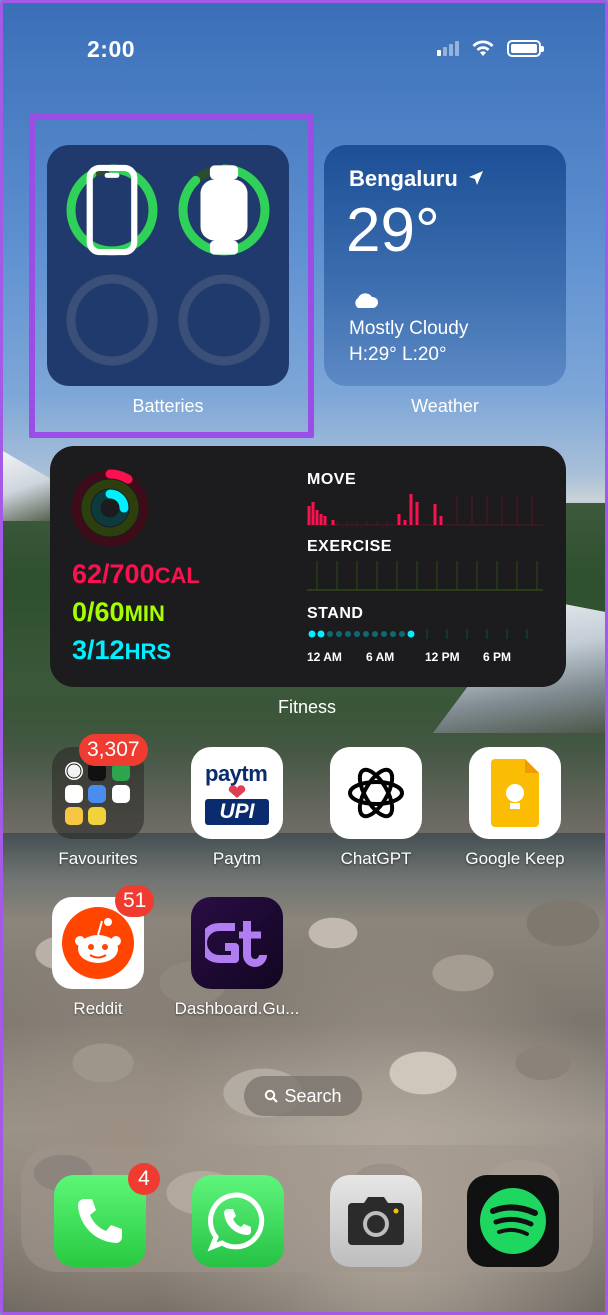 The width and height of the screenshot is (608, 1315). Describe the element at coordinates (497, 657) in the screenshot. I see `time-label-6pm: 6 PM` at that location.